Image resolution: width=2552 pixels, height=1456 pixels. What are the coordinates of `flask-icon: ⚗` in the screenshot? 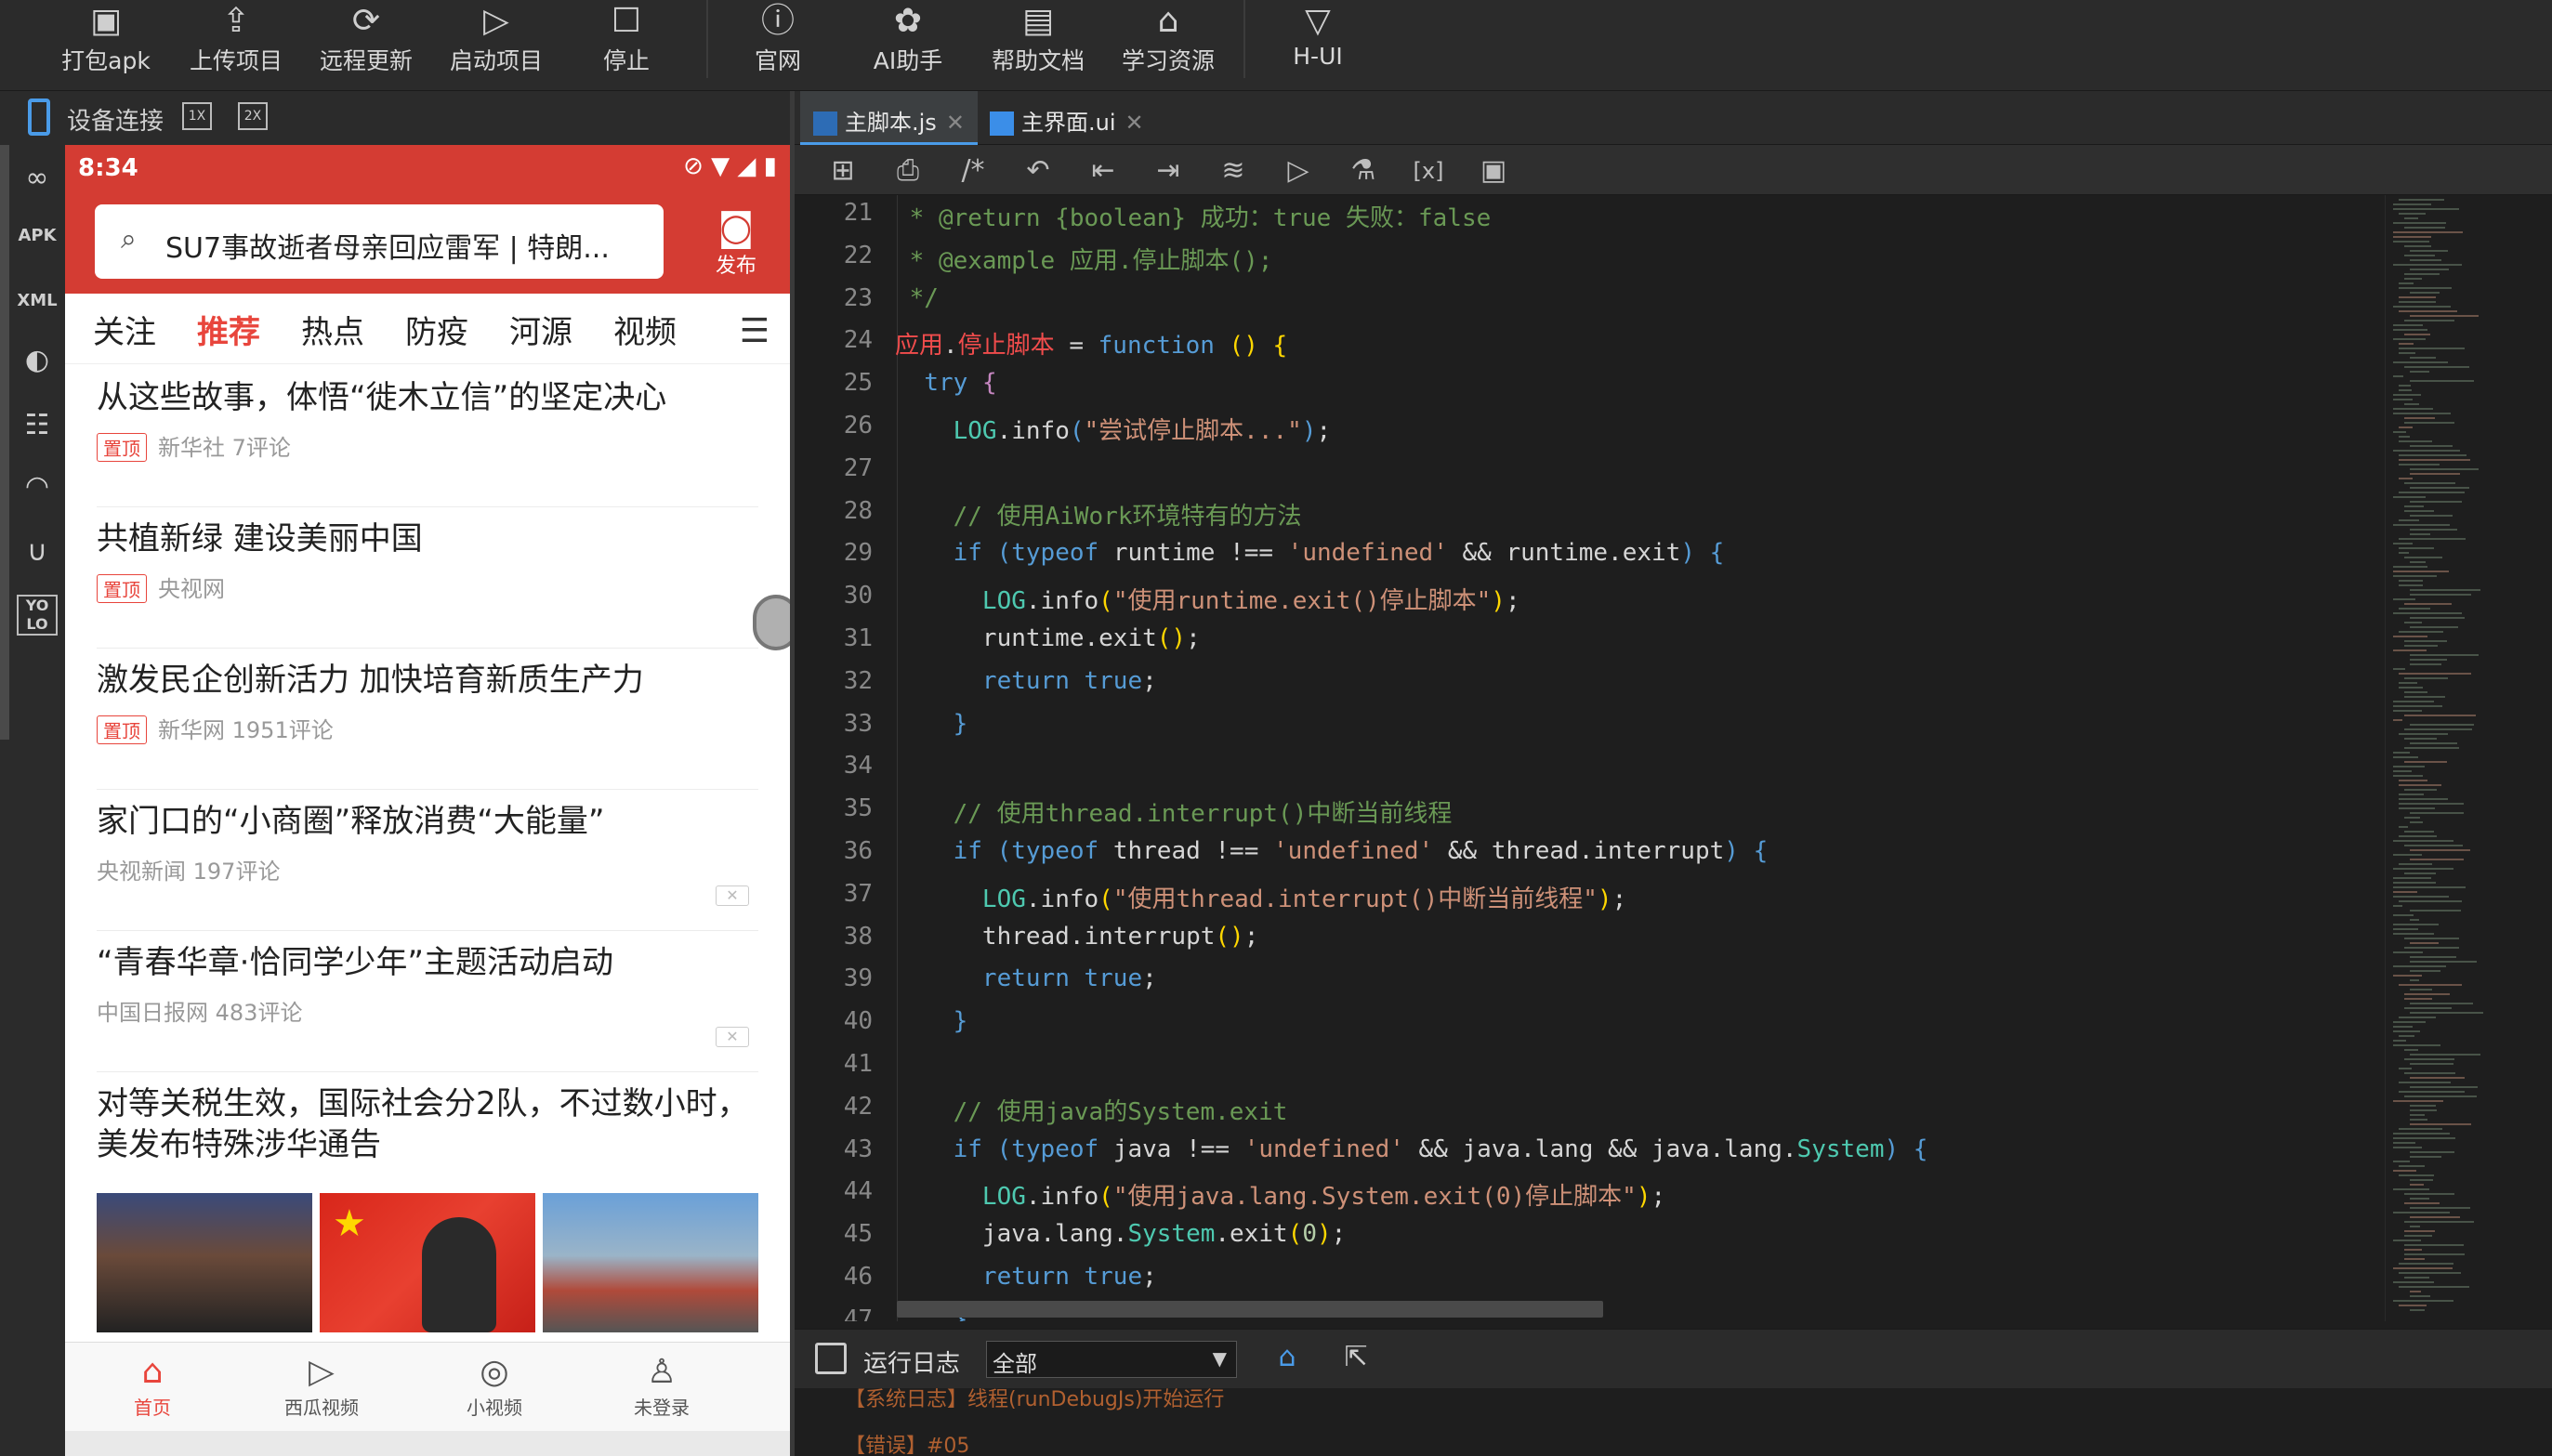 It's located at (1363, 171).